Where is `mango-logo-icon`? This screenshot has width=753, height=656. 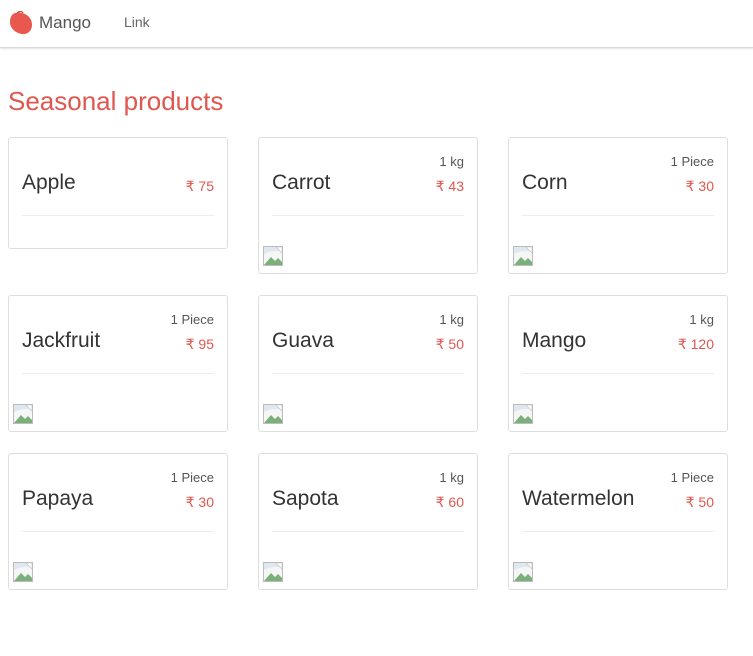
mango-logo-icon is located at coordinates (21, 22).